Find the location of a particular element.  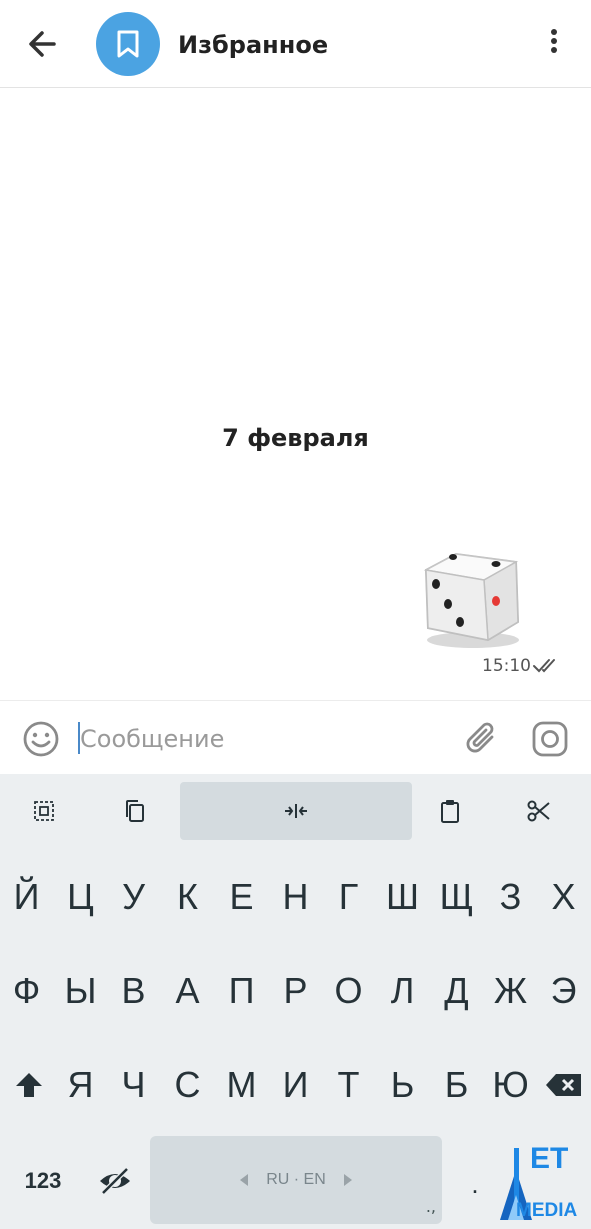

date-separator: 7 февраля is located at coordinates (295, 438).